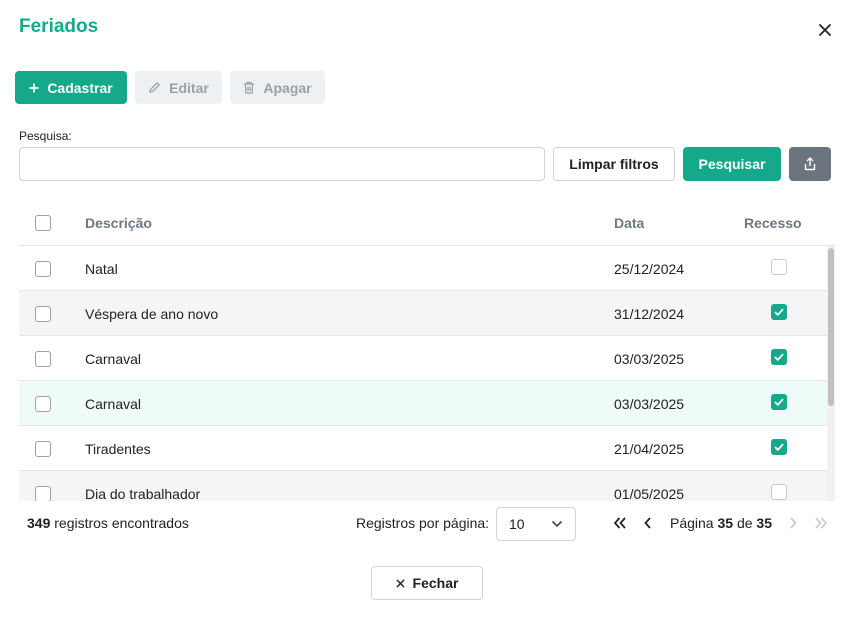 The width and height of the screenshot is (853, 619). What do you see at coordinates (39, 523) in the screenshot?
I see `records-count-number: 349` at bounding box center [39, 523].